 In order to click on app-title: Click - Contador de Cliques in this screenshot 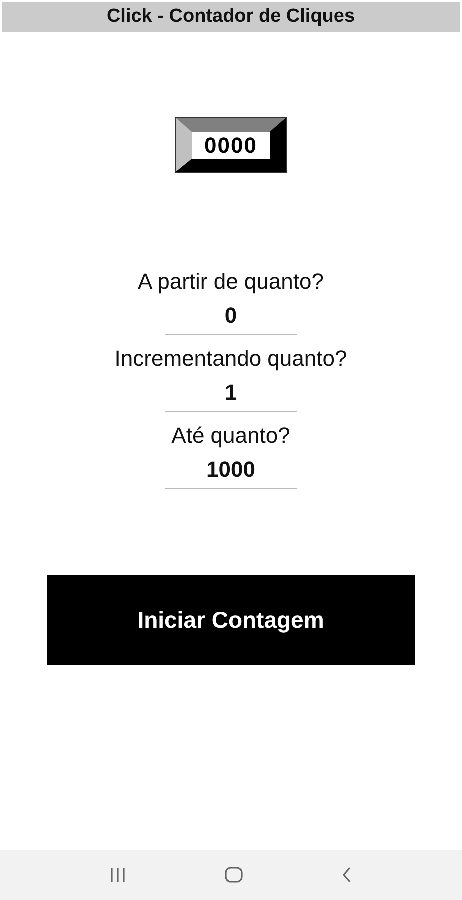, I will do `click(231, 17)`.